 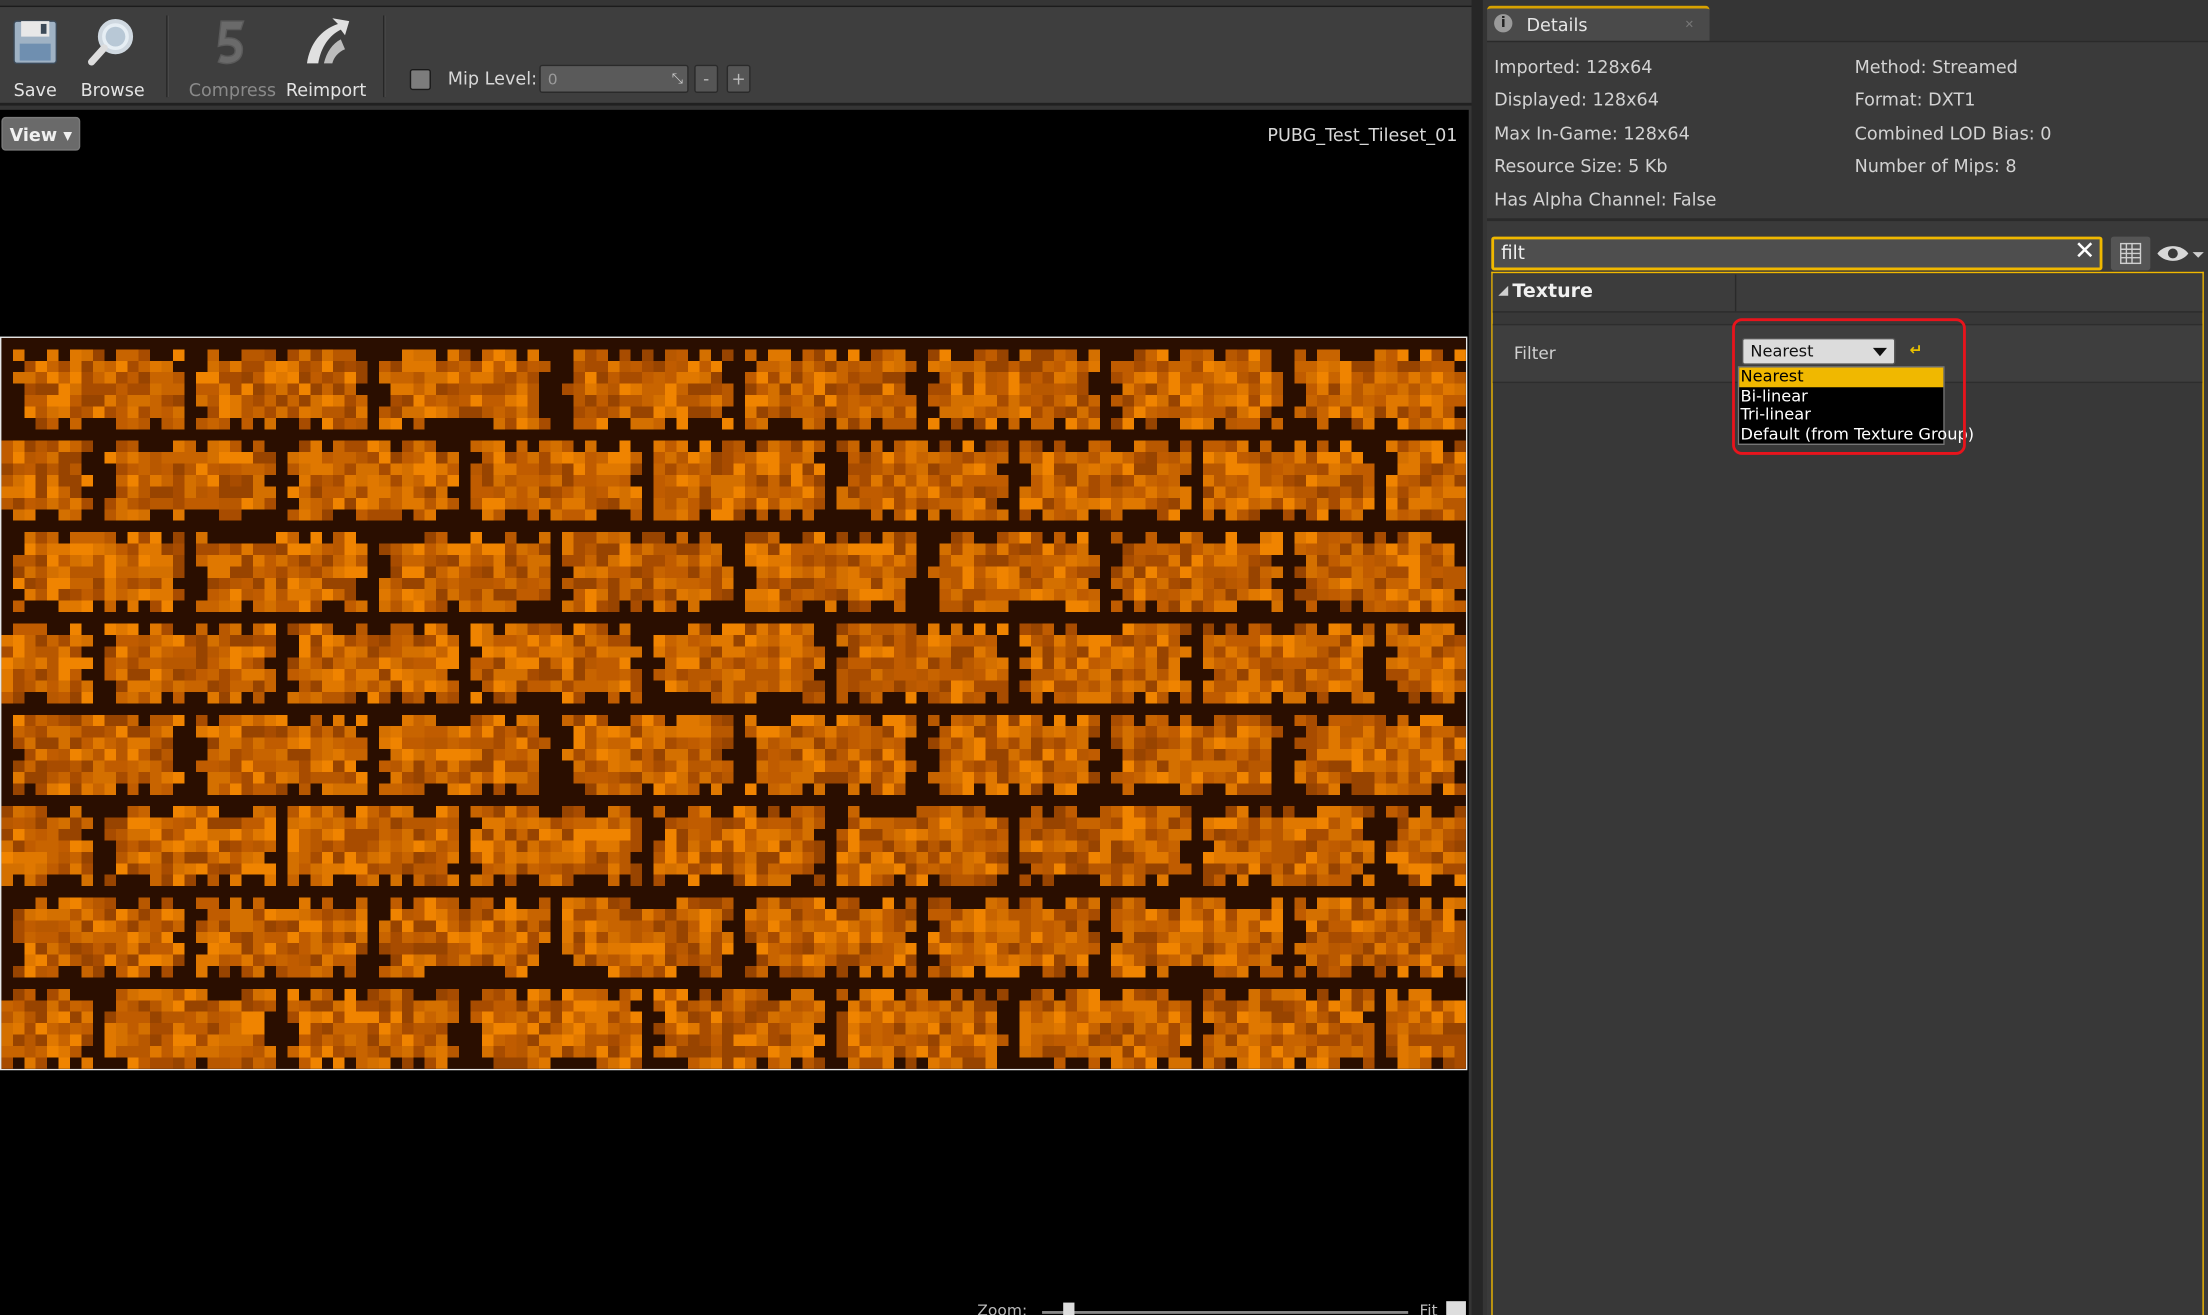 What do you see at coordinates (328, 41) in the screenshot?
I see `reimport-icon` at bounding box center [328, 41].